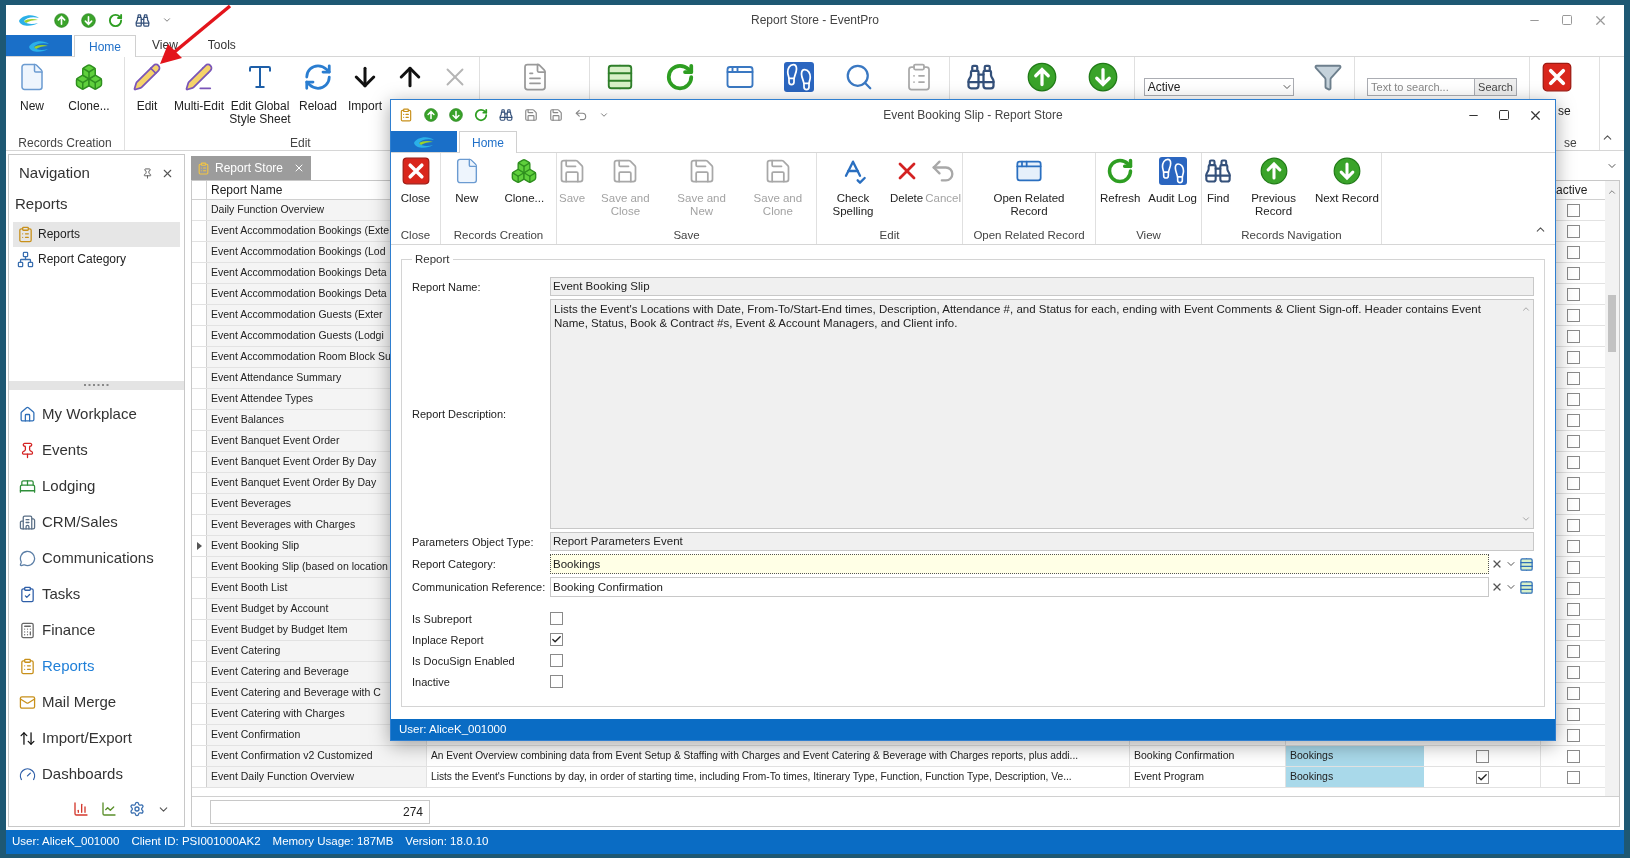 This screenshot has height=858, width=1630. Describe the element at coordinates (109, 809) in the screenshot. I see `line-chart-icon` at that location.